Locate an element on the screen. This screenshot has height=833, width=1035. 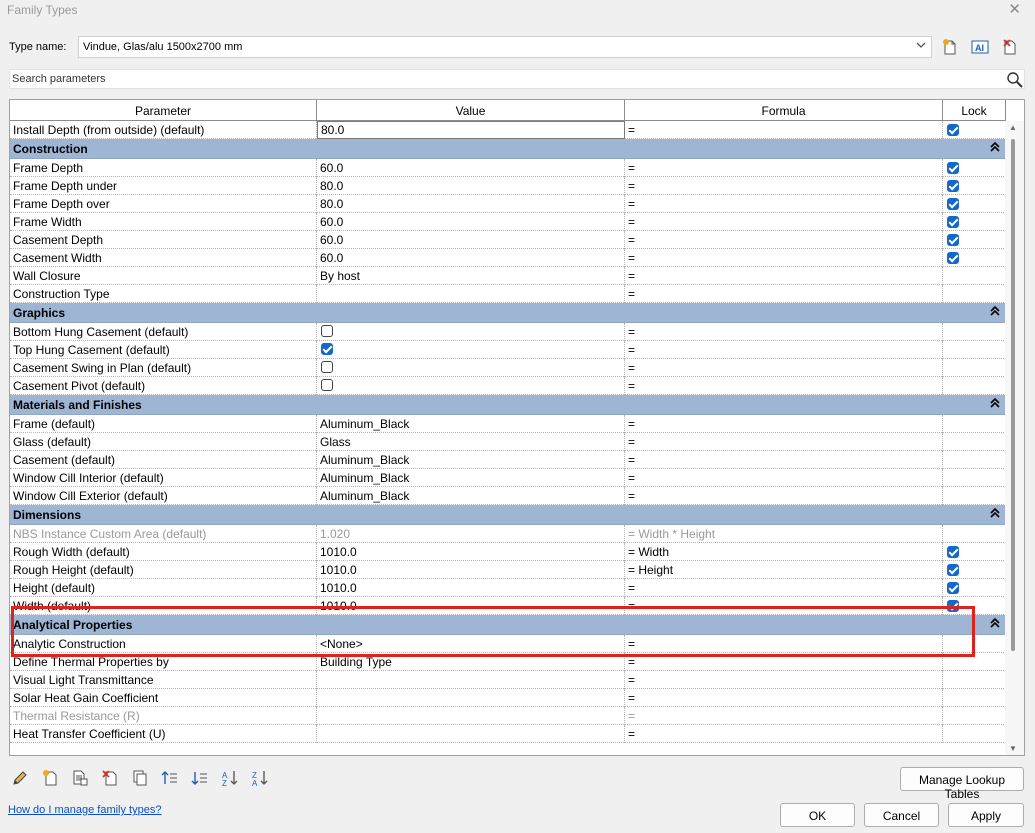
table-row: Frame (default) Aluminum_Black = is located at coordinates (508, 424).